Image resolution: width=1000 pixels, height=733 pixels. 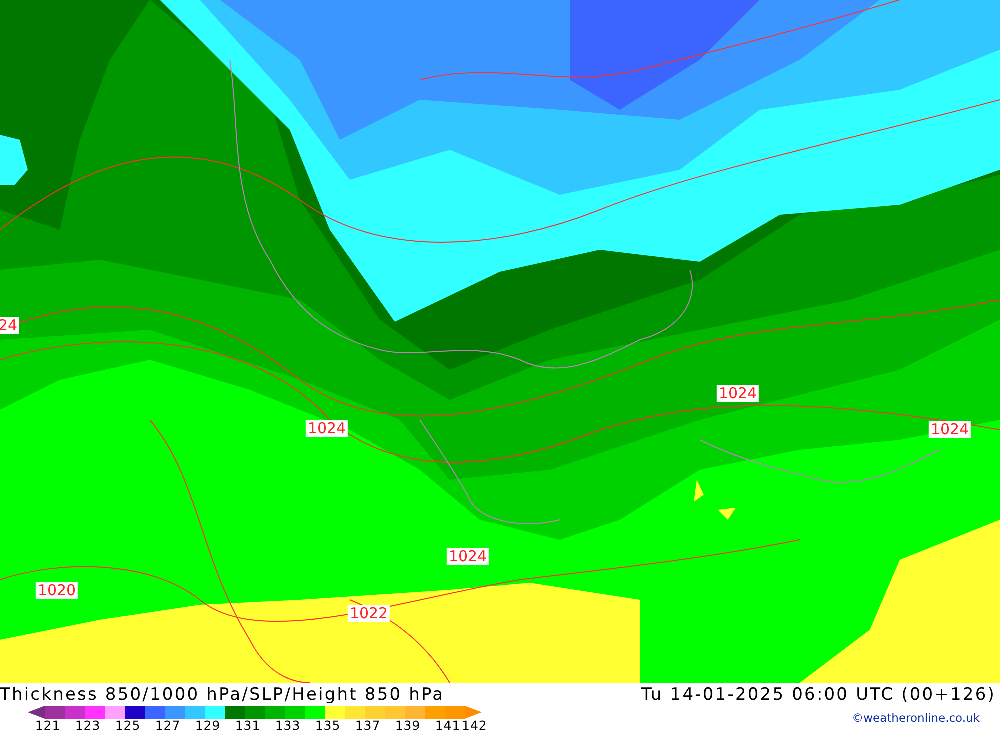 I want to click on isobar-label: 1020, so click(x=57, y=591).